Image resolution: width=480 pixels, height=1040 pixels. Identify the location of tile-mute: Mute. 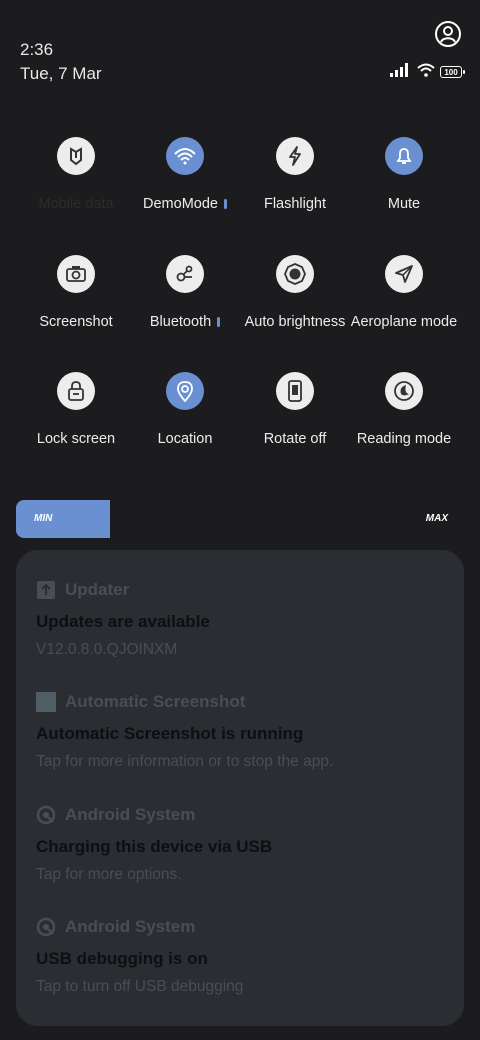
(404, 180).